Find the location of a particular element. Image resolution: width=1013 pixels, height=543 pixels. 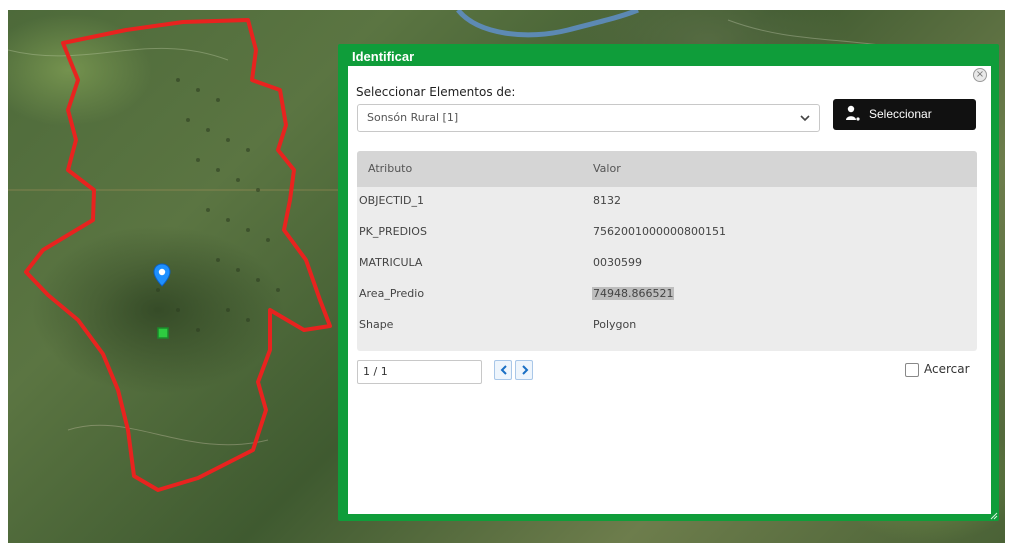

layer-select: Sonsón Rural [1] is located at coordinates (588, 118).